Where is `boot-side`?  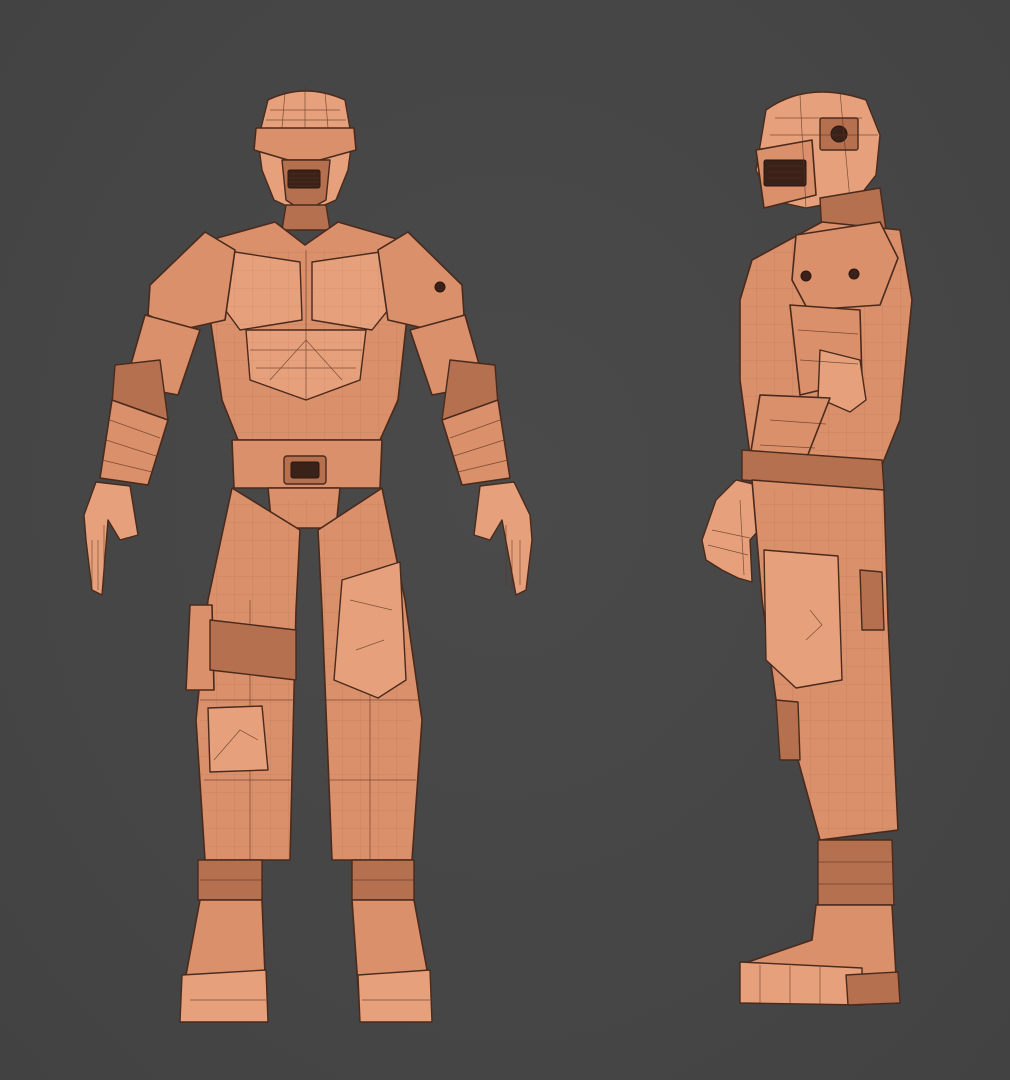 boot-side is located at coordinates (820, 922).